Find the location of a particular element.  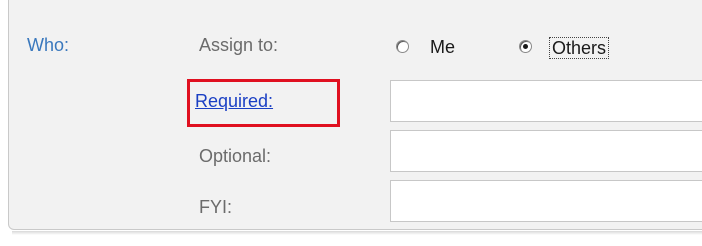

assign-me-label: Me is located at coordinates (442, 47).